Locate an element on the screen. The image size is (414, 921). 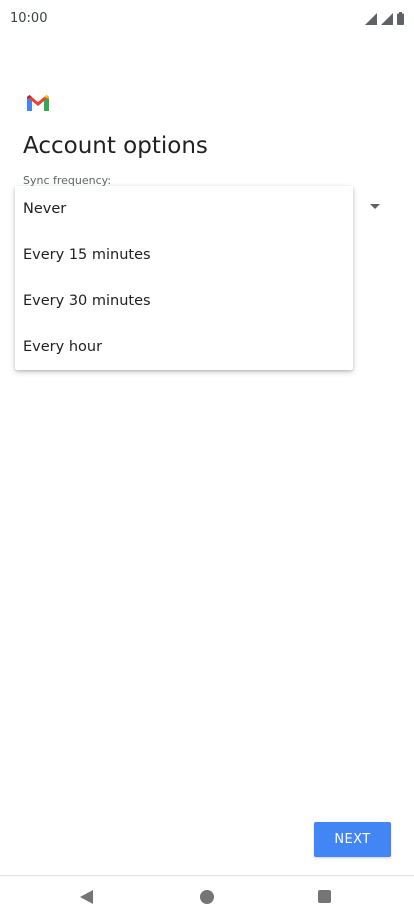
status-bar: 10:00 is located at coordinates (207, 19).